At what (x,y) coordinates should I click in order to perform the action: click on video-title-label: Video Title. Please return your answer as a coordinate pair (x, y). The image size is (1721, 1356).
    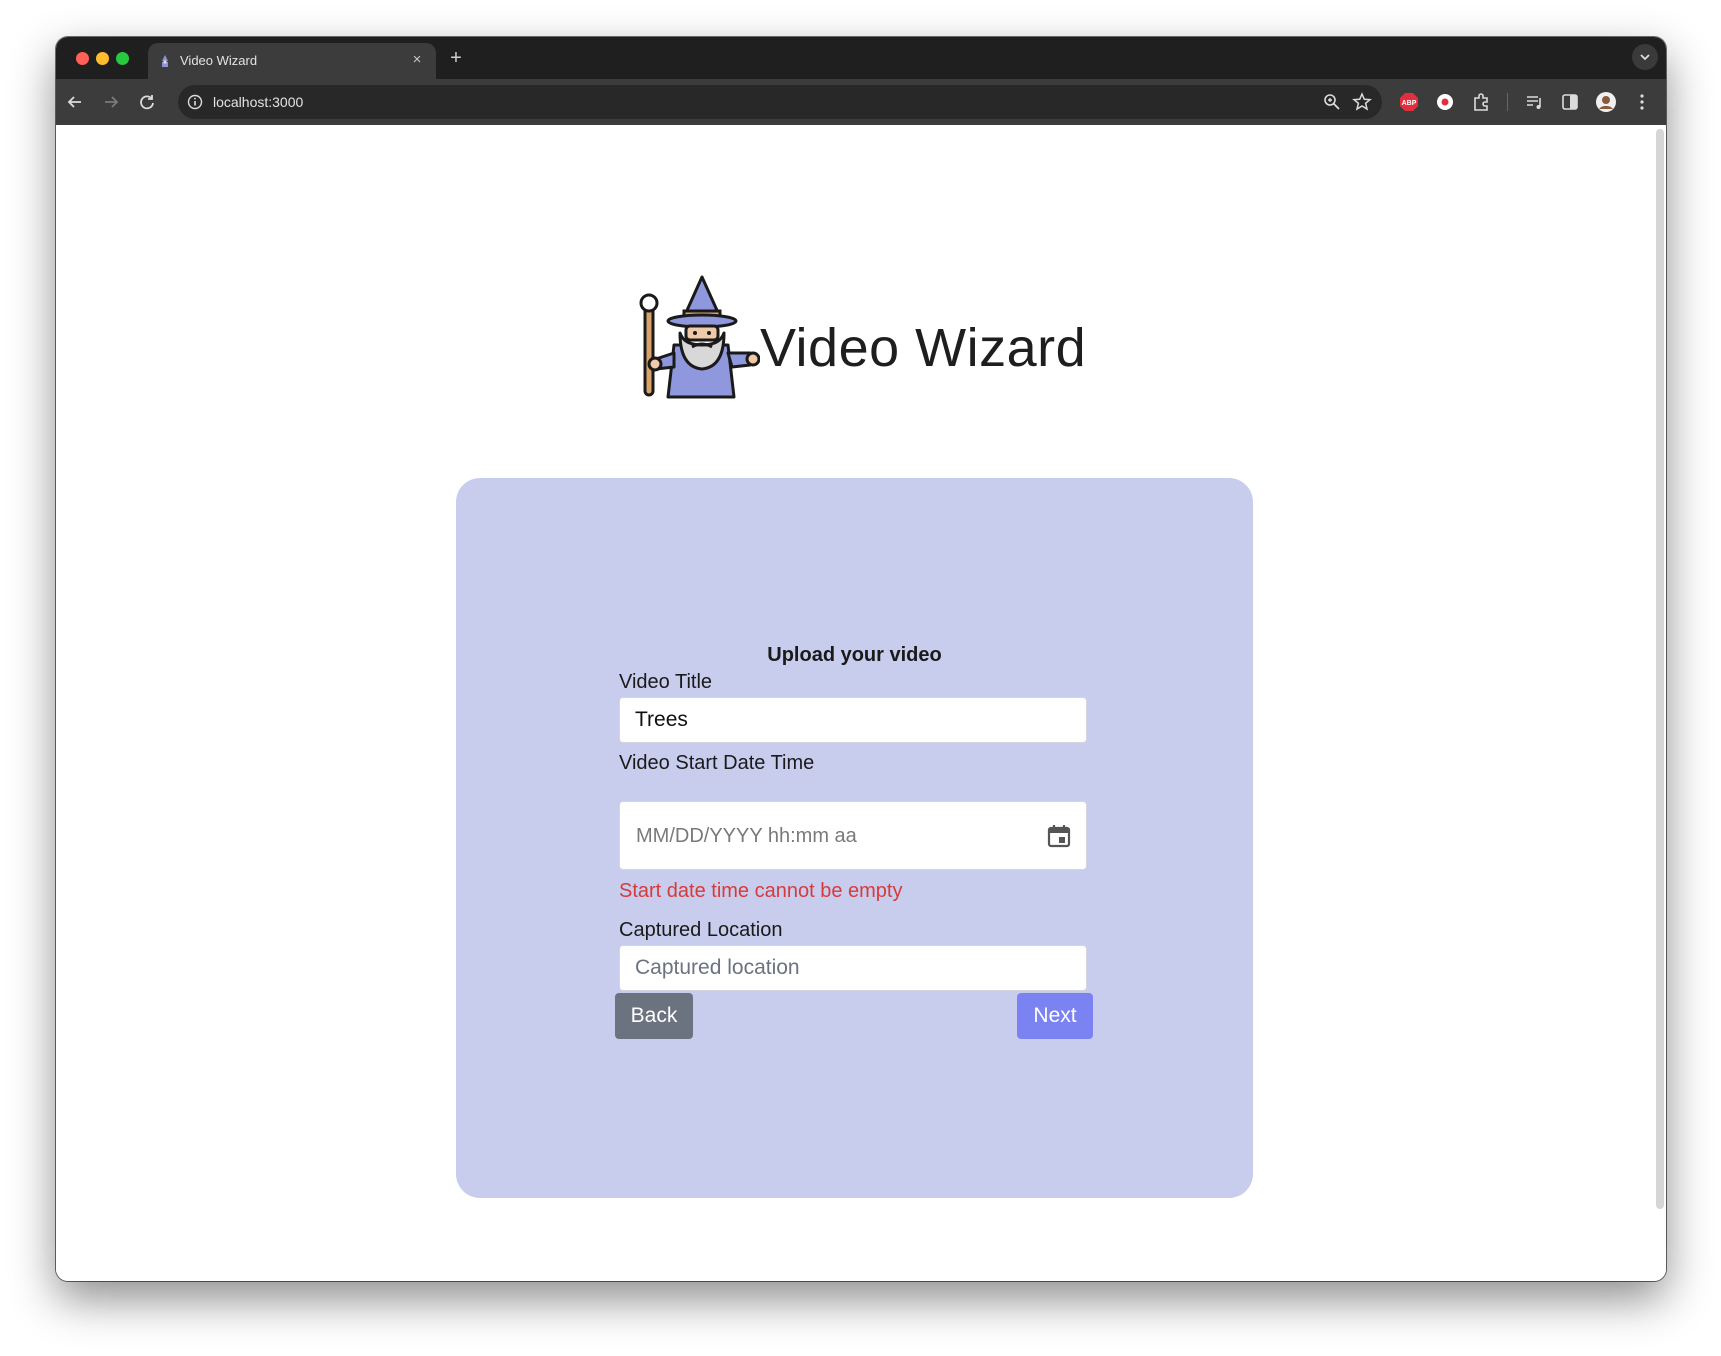
    Looking at the image, I should click on (666, 682).